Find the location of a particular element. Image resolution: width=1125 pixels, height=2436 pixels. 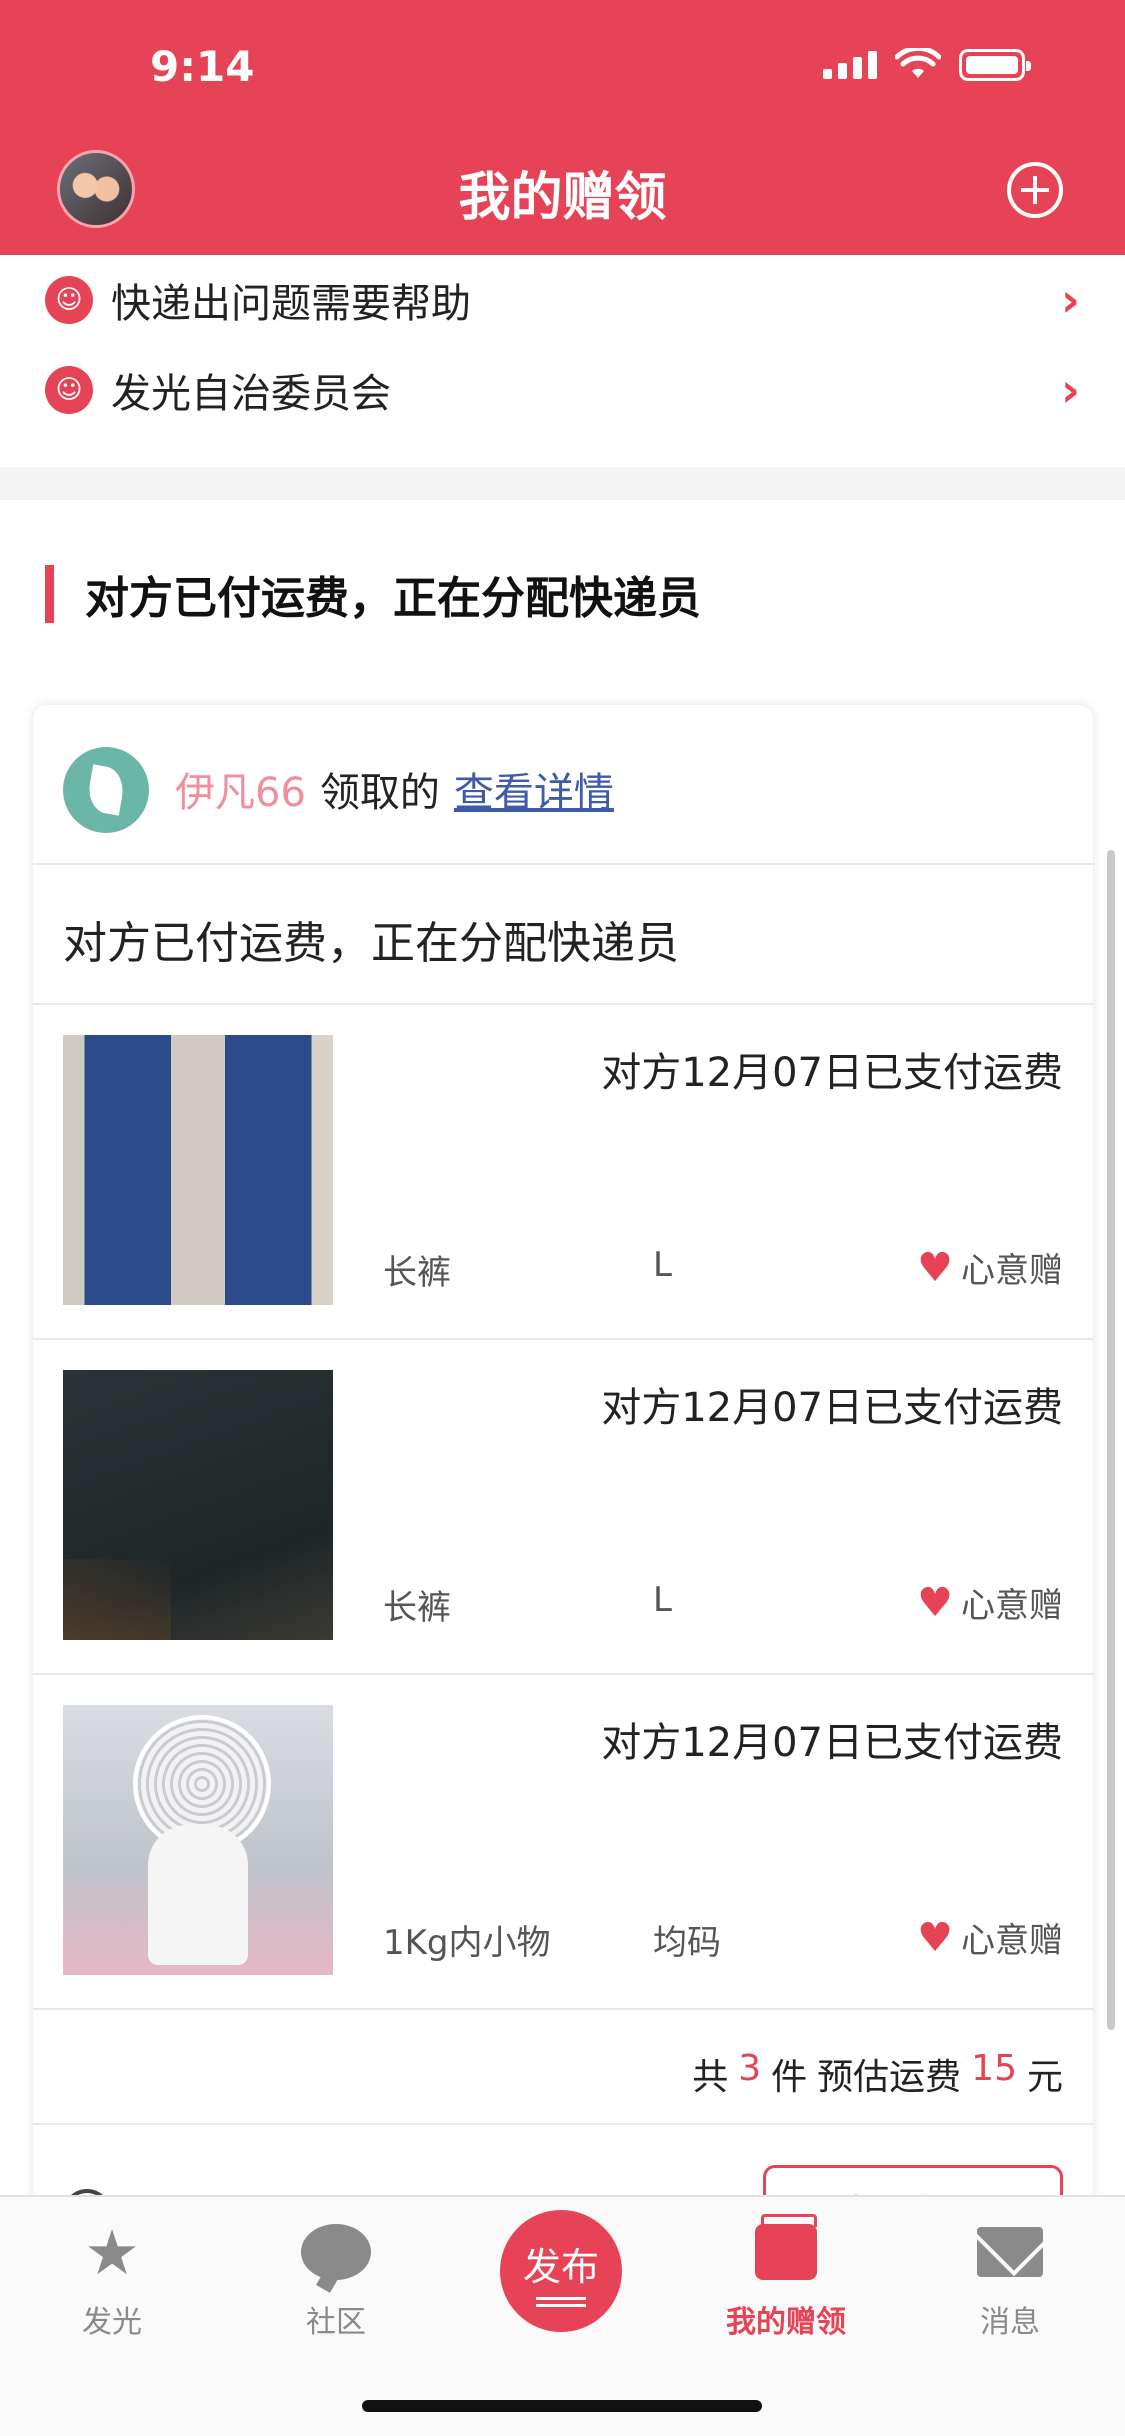

item-category: 1Kg内小物 is located at coordinates (467, 1943).